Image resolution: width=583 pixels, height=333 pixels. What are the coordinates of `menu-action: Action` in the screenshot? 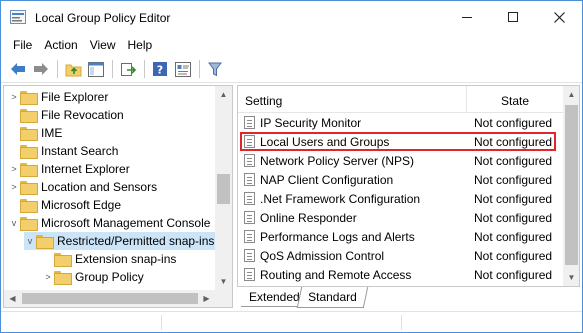 It's located at (60, 45).